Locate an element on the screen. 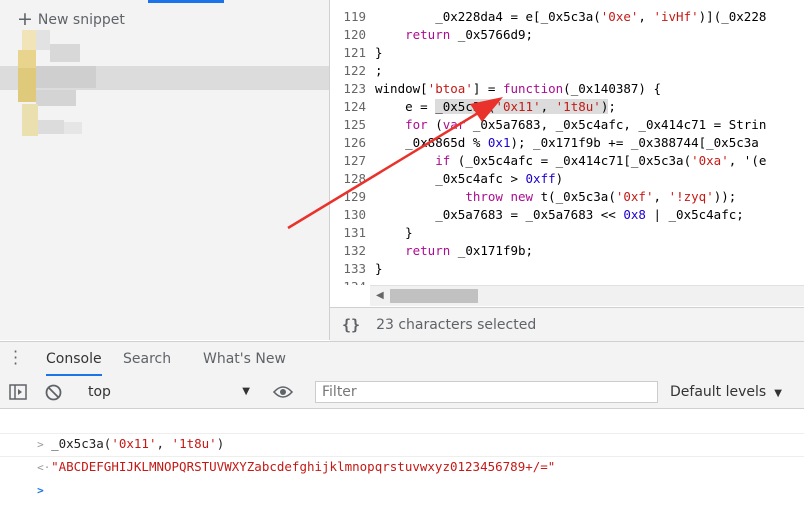  code-line-129: 129 throw new t(_0x5c3a('0xf', '!zyq')); is located at coordinates (567, 197).